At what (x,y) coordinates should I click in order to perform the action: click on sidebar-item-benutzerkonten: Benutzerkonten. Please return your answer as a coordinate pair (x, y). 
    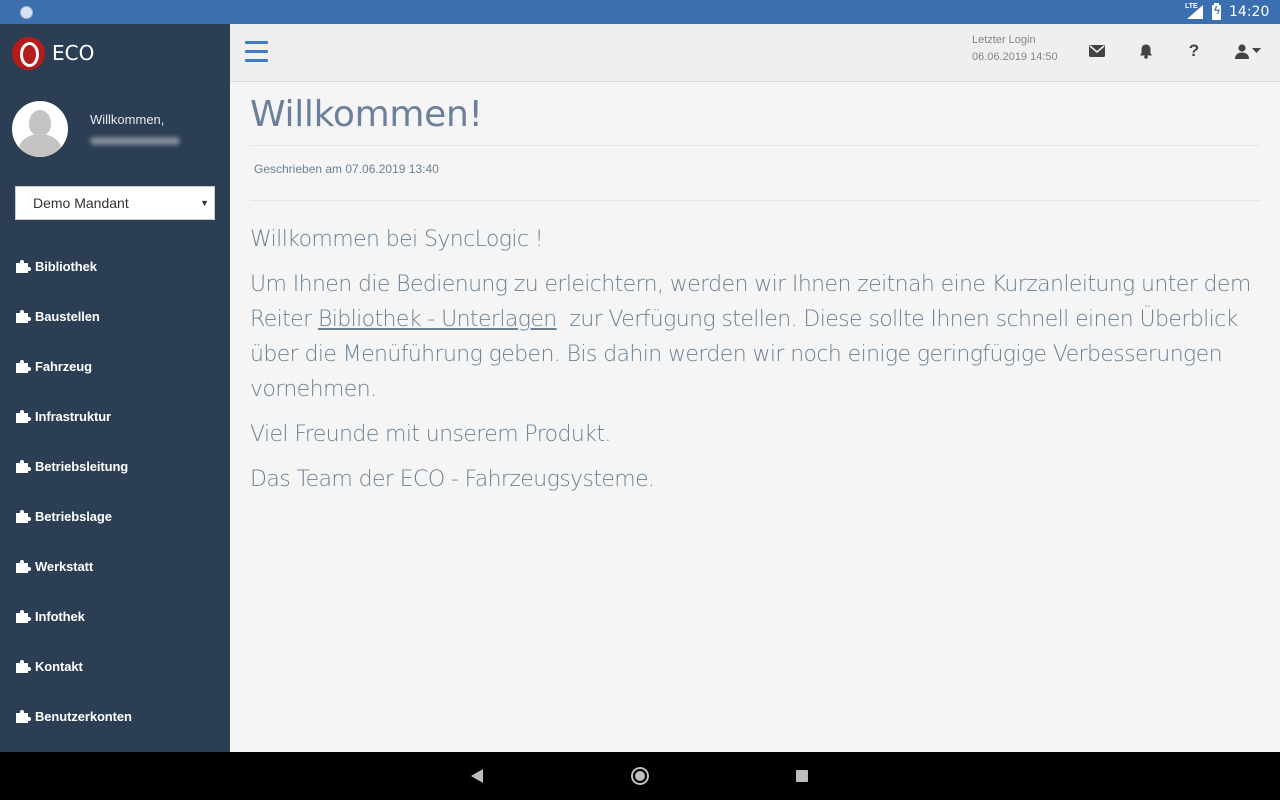
    Looking at the image, I should click on (115, 716).